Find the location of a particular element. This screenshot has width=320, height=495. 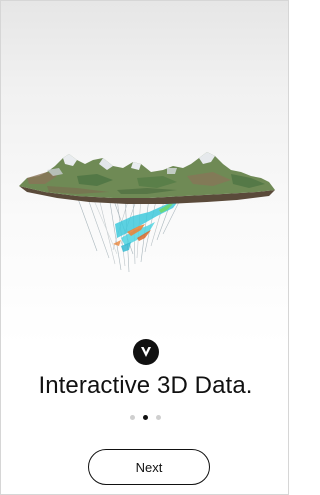

next-button: Next is located at coordinates (149, 467).